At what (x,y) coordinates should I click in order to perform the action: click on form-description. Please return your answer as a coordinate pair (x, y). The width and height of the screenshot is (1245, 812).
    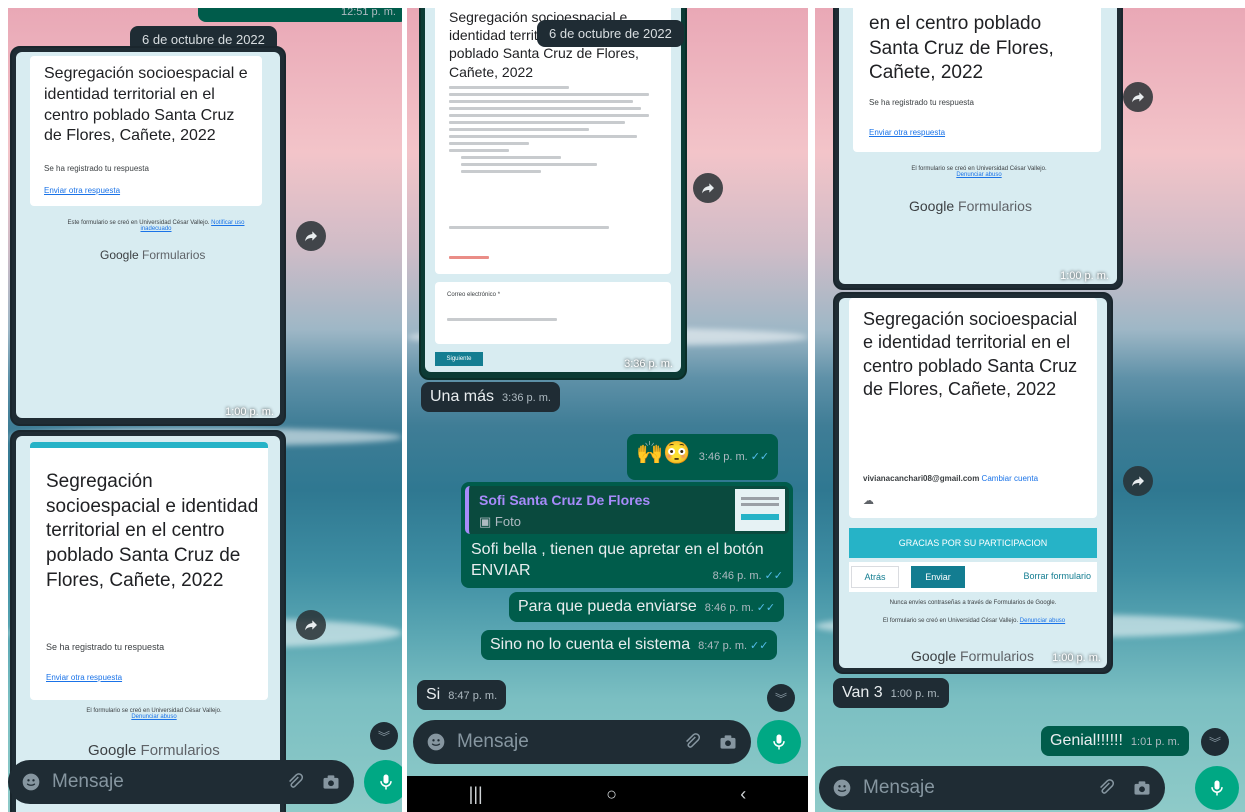
    Looking at the image, I should click on (549, 131).